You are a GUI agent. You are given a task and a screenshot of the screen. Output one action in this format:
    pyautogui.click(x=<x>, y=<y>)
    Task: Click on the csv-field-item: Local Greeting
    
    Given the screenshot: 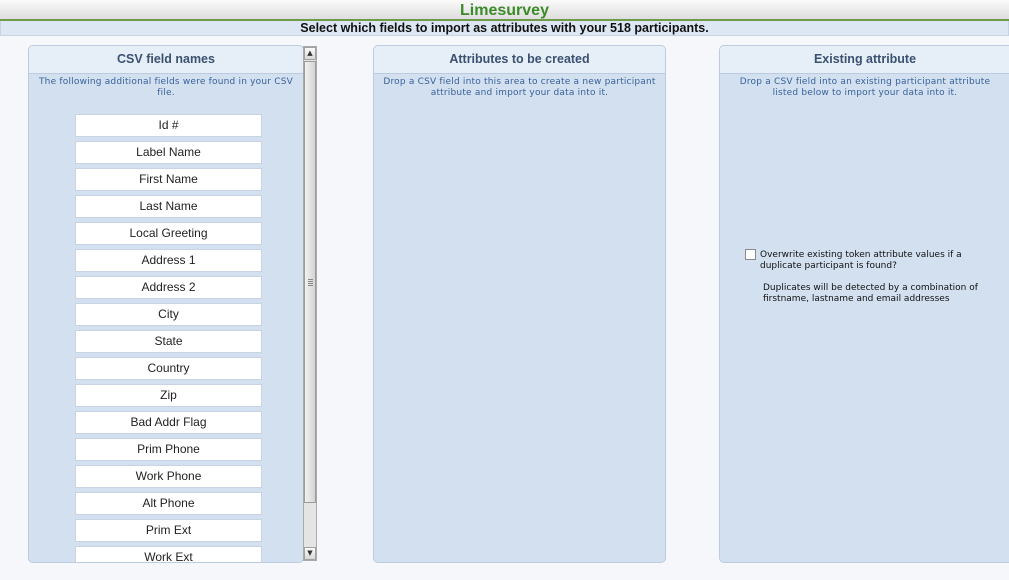 What is the action you would take?
    pyautogui.click(x=168, y=233)
    